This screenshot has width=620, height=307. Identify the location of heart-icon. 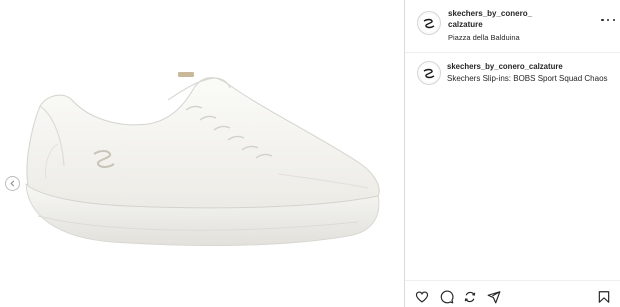
(422, 297).